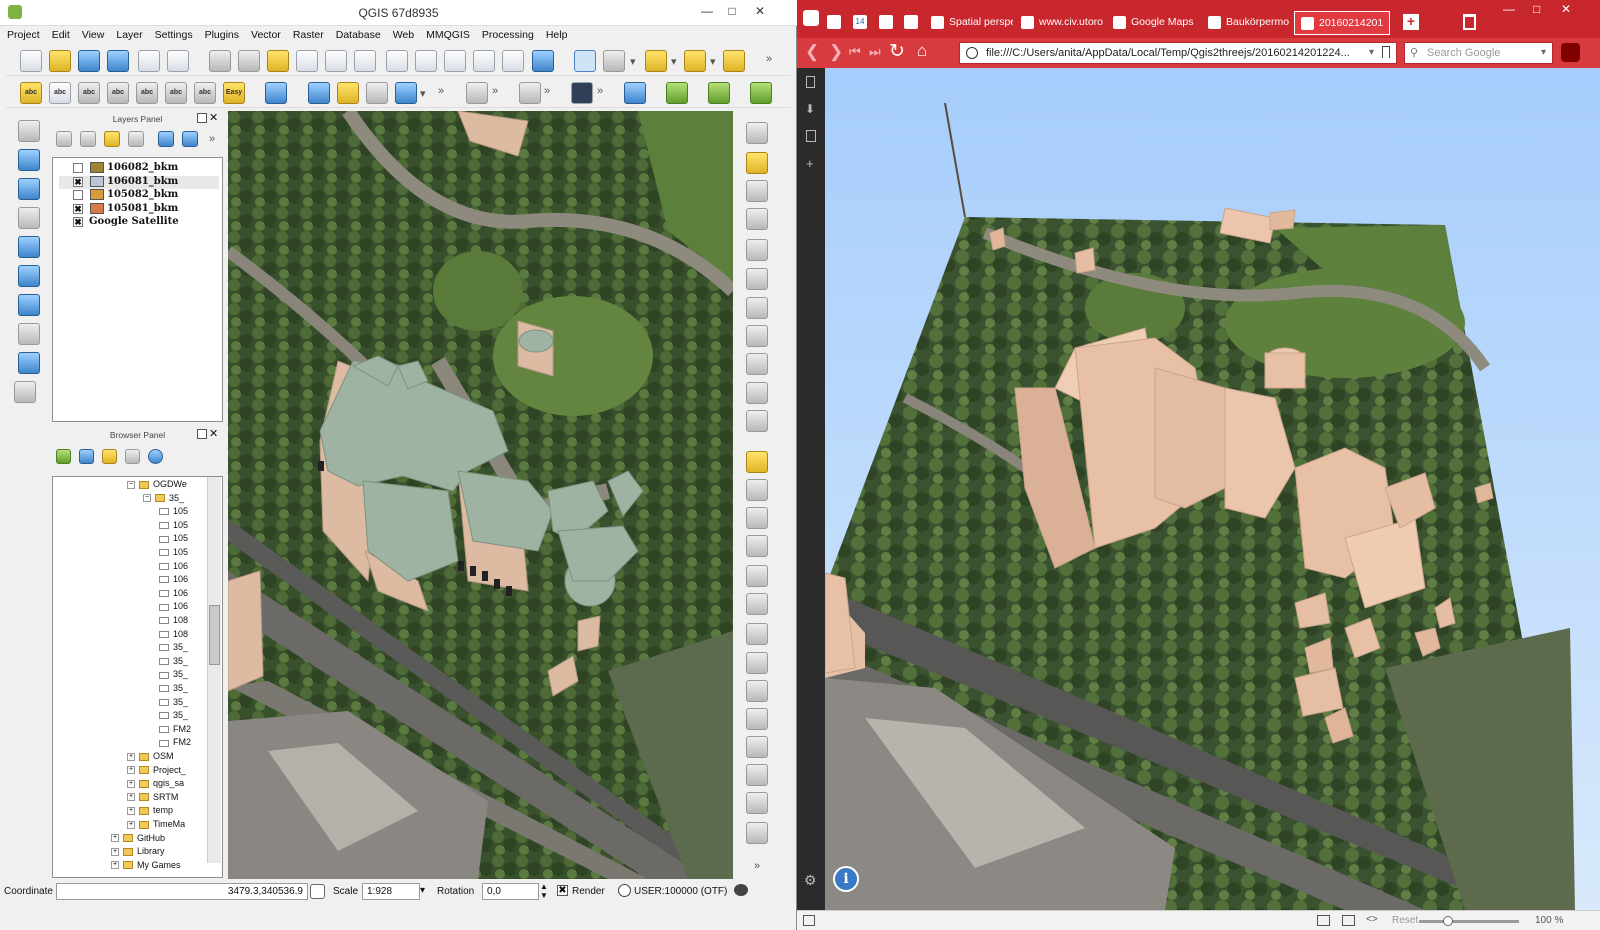  I want to click on new-print-composer-icon, so click(149, 61).